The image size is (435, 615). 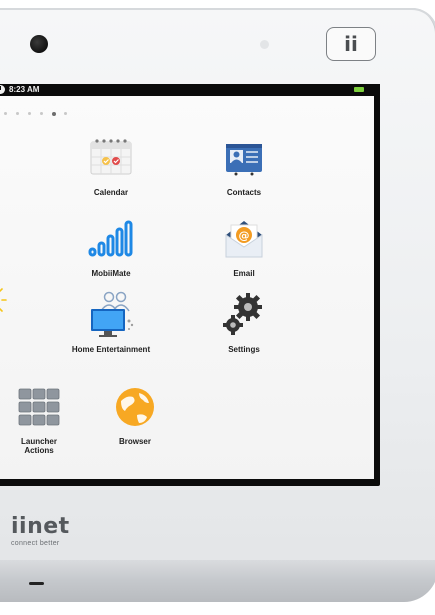 I want to click on app-label-settings: Settings, so click(x=244, y=349).